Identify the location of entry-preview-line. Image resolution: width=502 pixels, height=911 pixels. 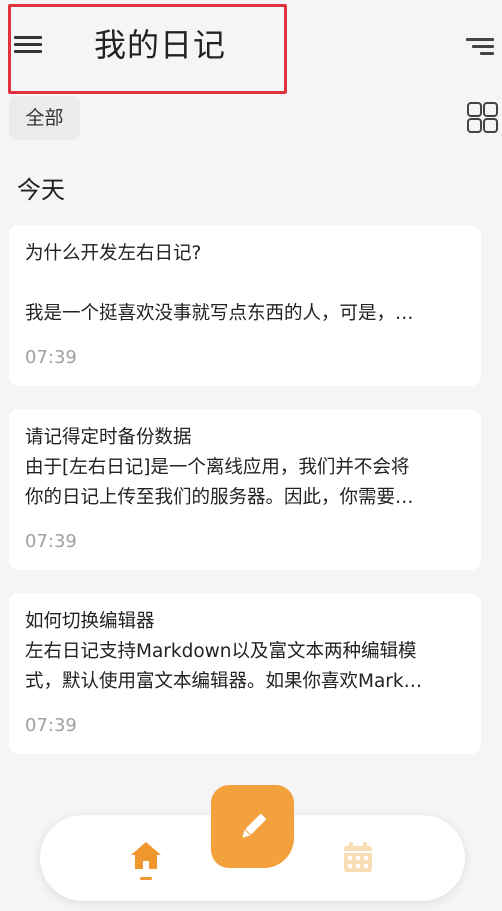
(245, 284).